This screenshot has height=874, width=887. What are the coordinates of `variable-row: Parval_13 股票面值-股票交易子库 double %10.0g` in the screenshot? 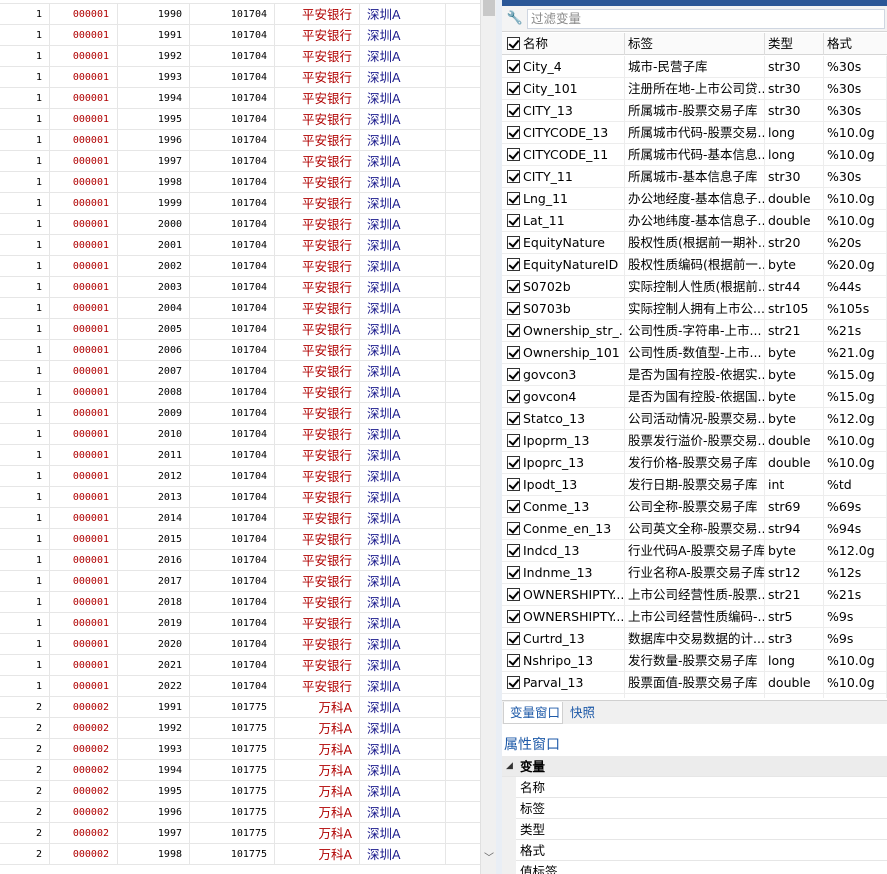 It's located at (694, 683).